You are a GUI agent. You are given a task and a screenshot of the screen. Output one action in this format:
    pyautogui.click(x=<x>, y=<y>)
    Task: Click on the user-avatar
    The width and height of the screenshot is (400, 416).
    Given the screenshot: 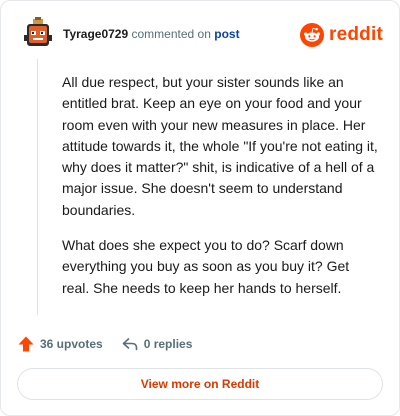 What is the action you would take?
    pyautogui.click(x=38, y=34)
    